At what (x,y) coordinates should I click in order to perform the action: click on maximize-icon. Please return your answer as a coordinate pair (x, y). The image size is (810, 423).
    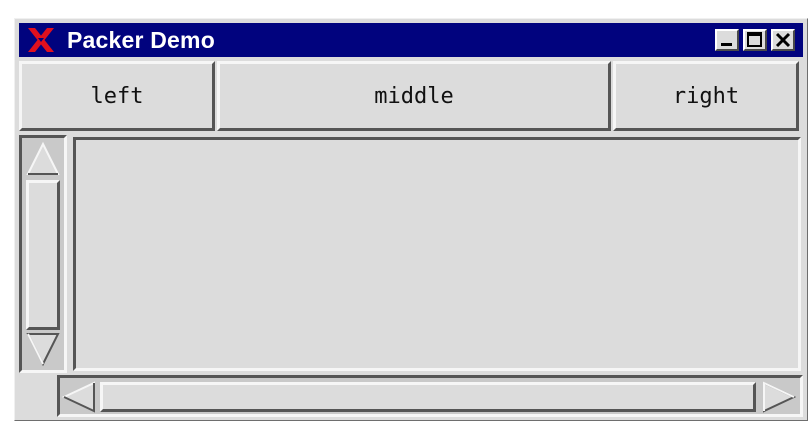
    Looking at the image, I should click on (754, 39).